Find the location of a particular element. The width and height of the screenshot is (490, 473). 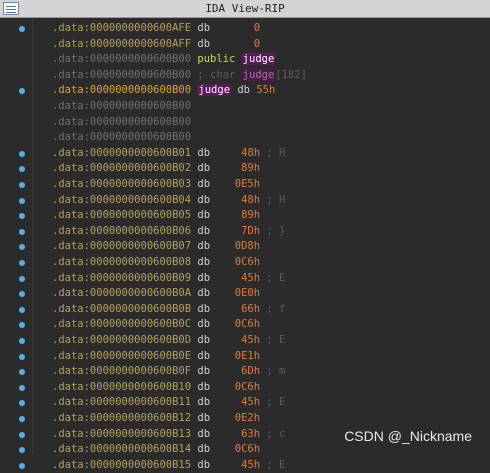

listing-line: .data:0000000000600B15 db 45h ; E is located at coordinates (261, 465).